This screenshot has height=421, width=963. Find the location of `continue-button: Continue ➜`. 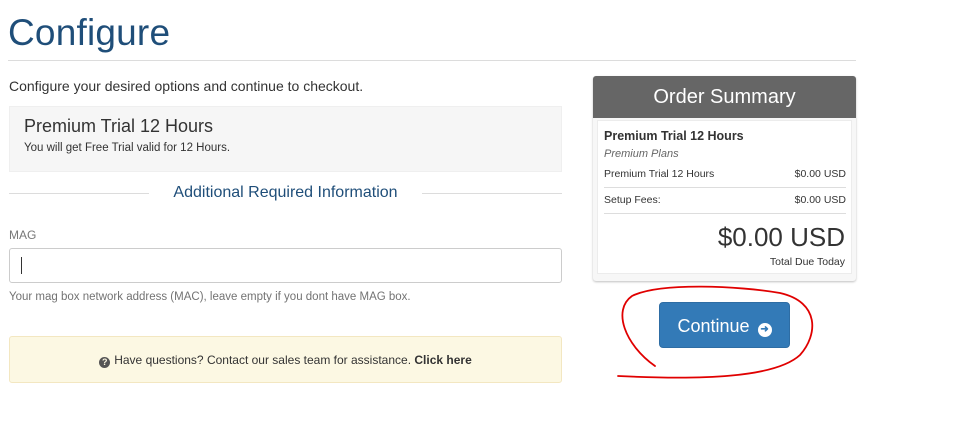

continue-button: Continue ➜ is located at coordinates (724, 325).